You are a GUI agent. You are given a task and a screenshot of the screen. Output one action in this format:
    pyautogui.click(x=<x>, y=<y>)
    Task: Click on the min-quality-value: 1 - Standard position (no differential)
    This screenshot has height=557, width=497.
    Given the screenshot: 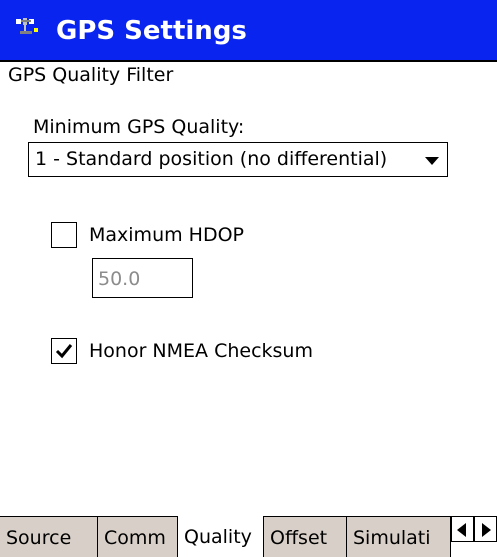 What is the action you would take?
    pyautogui.click(x=211, y=159)
    